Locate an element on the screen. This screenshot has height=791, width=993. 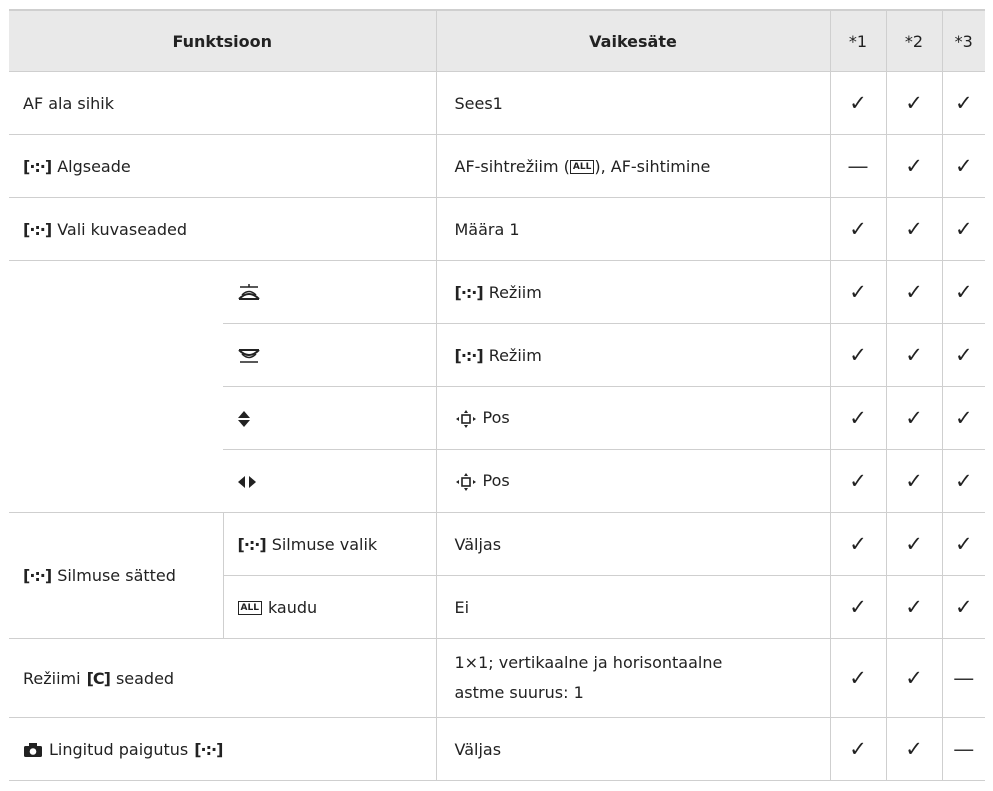
control-cell: ALL kaudu is located at coordinates (329, 607).